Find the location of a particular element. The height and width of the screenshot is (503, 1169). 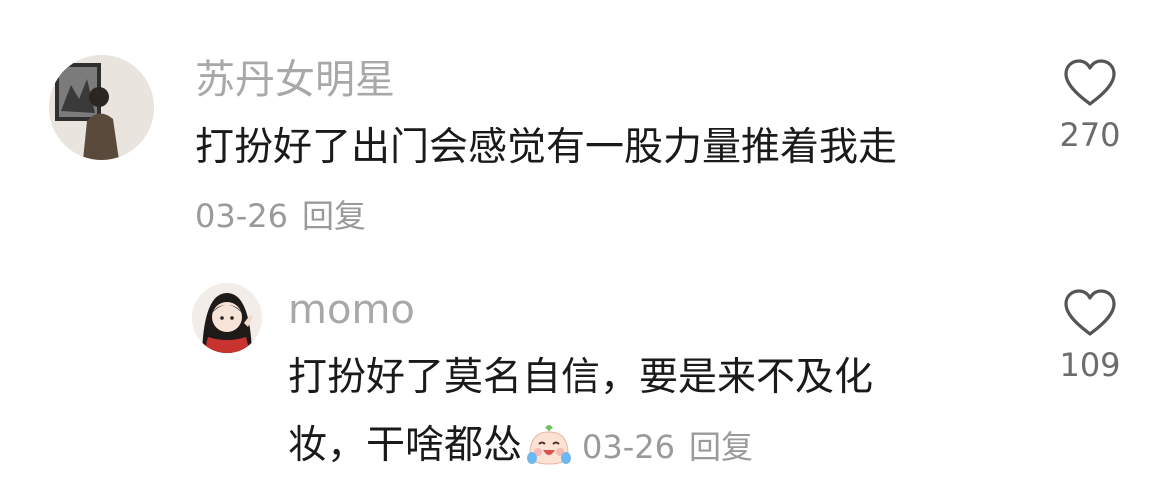

comment-text: 妆，干啥都怂 is located at coordinates (405, 445).